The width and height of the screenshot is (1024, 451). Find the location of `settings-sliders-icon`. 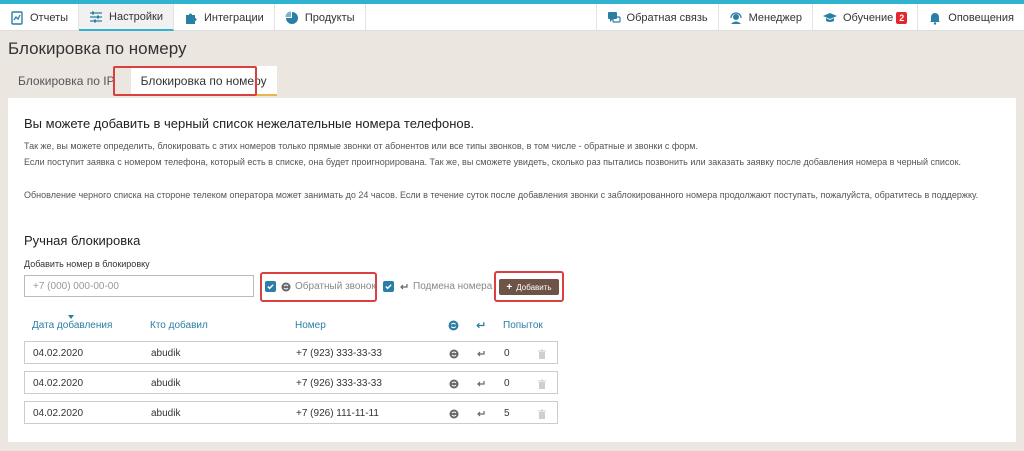

settings-sliders-icon is located at coordinates (96, 17).